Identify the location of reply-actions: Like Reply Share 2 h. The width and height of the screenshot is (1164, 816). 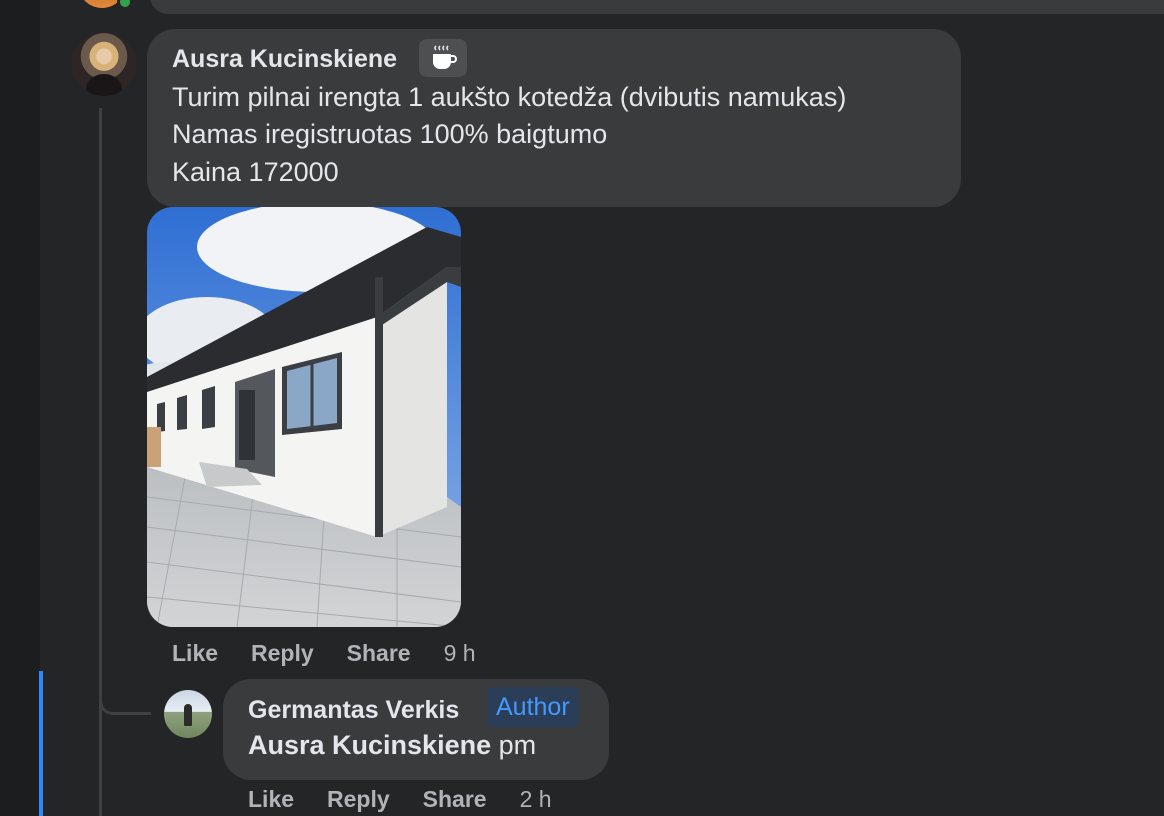
(416, 799).